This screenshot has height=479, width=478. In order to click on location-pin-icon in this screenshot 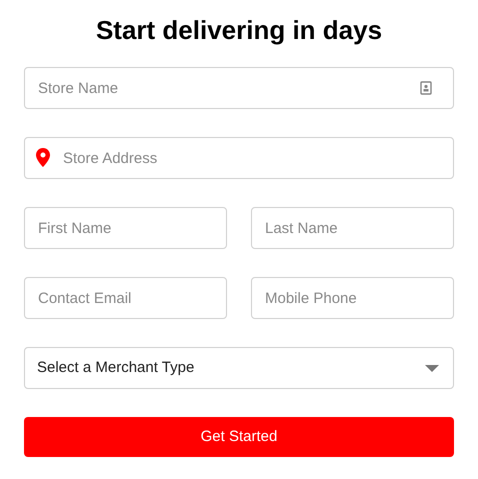, I will do `click(43, 157)`.